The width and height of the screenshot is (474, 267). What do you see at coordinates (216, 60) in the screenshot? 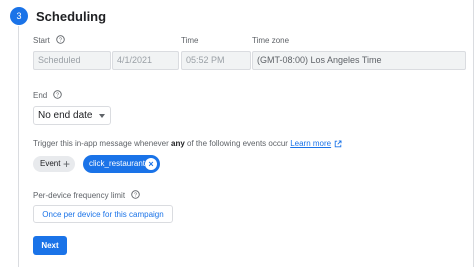
I see `time-field: 05:52 PM` at bounding box center [216, 60].